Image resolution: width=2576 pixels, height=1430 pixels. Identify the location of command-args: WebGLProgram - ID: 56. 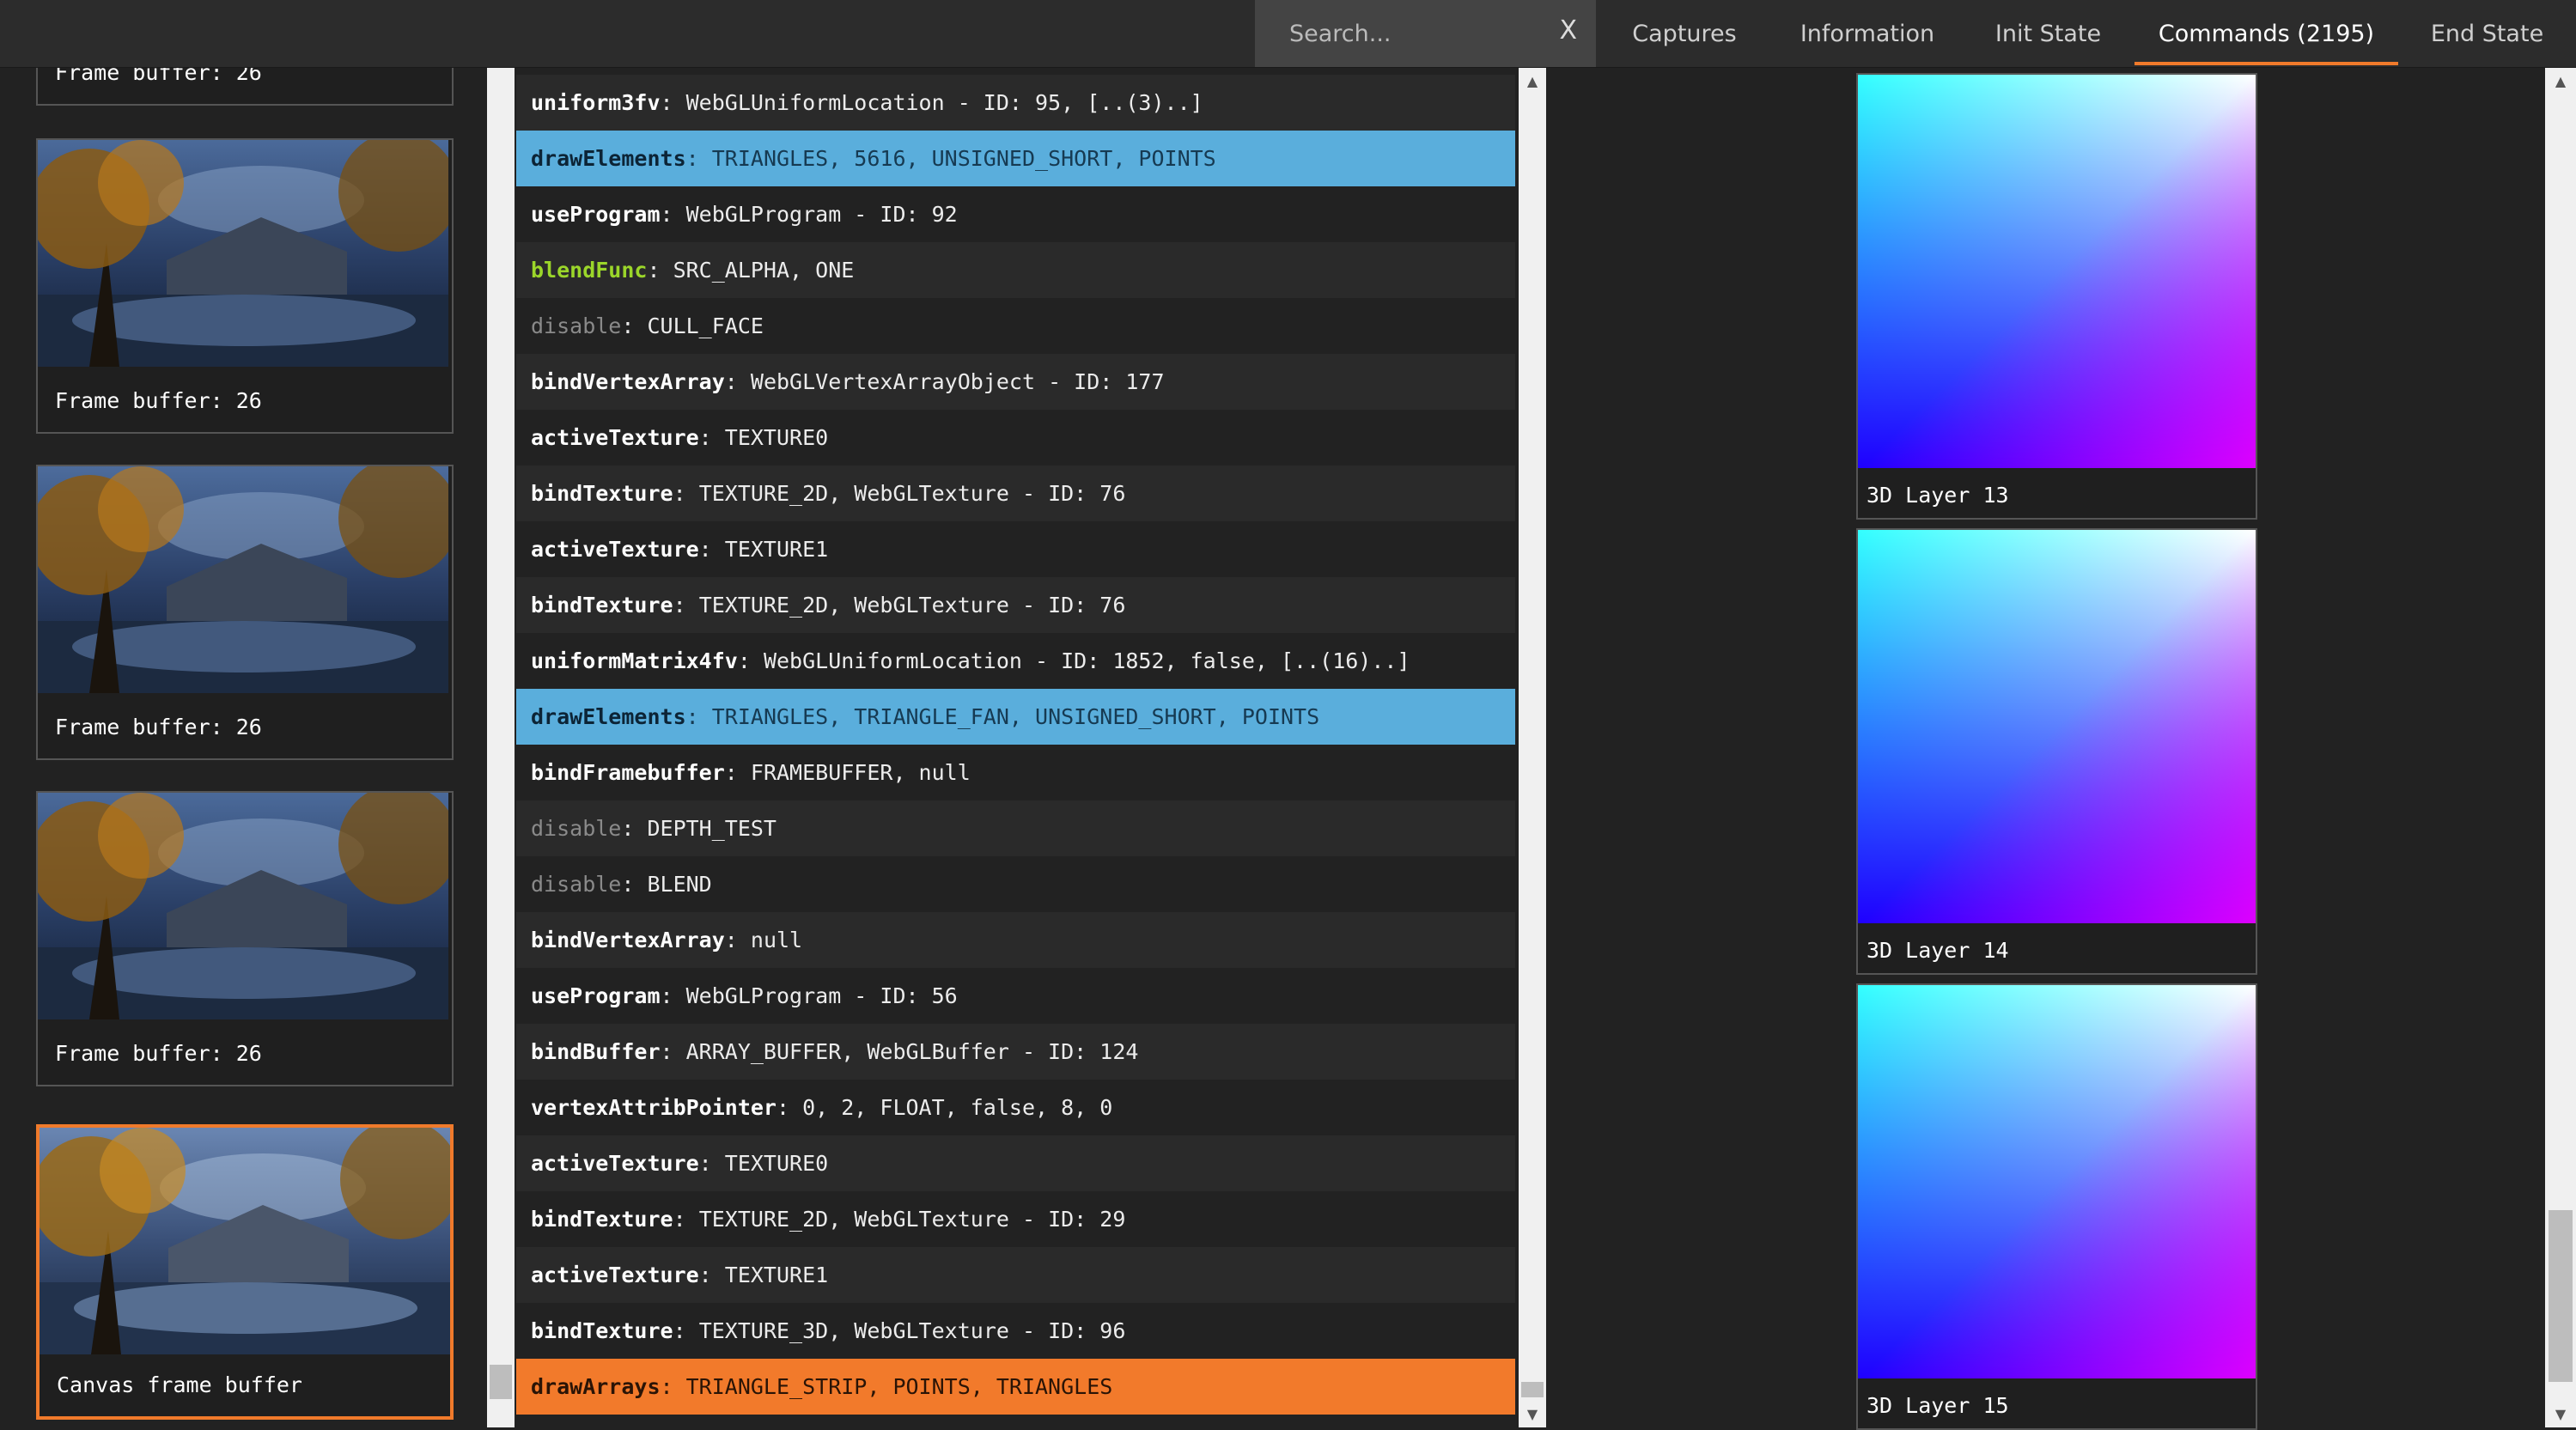
(821, 995).